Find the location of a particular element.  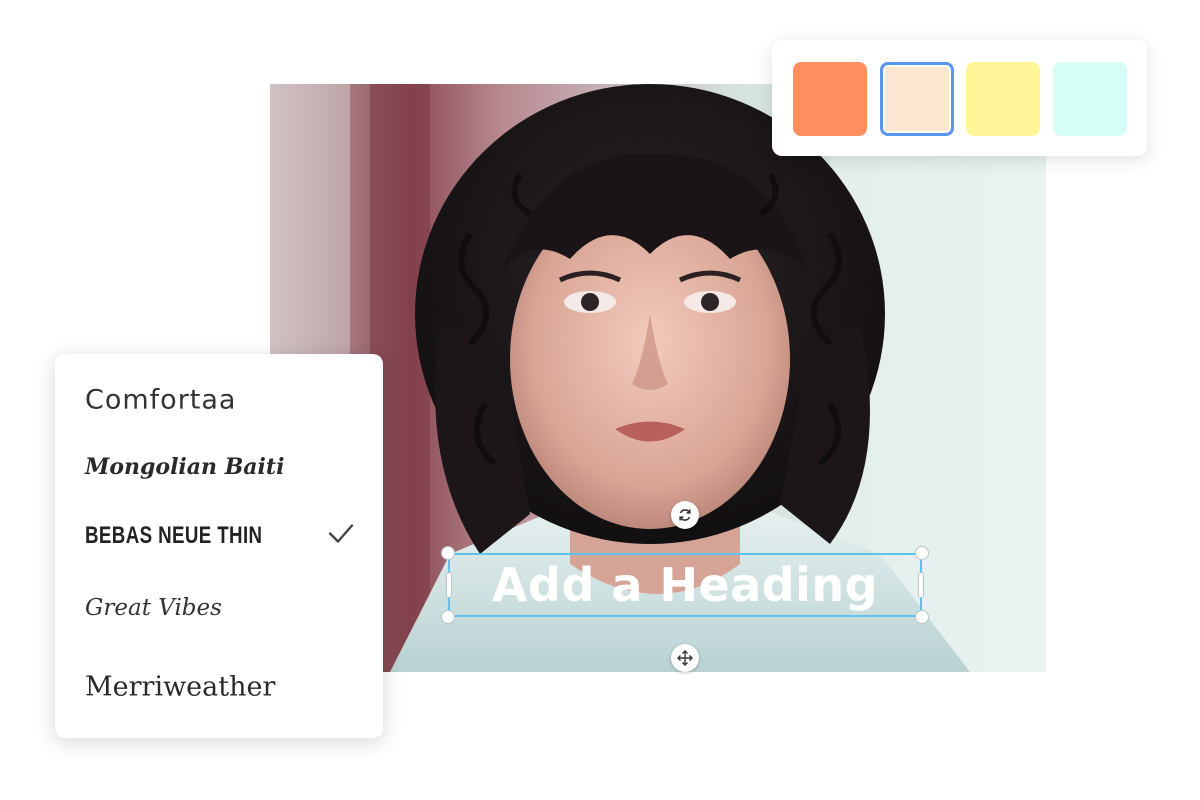

font-option-mongolian-baiti: Mongolian Baiti is located at coordinates (219, 467).